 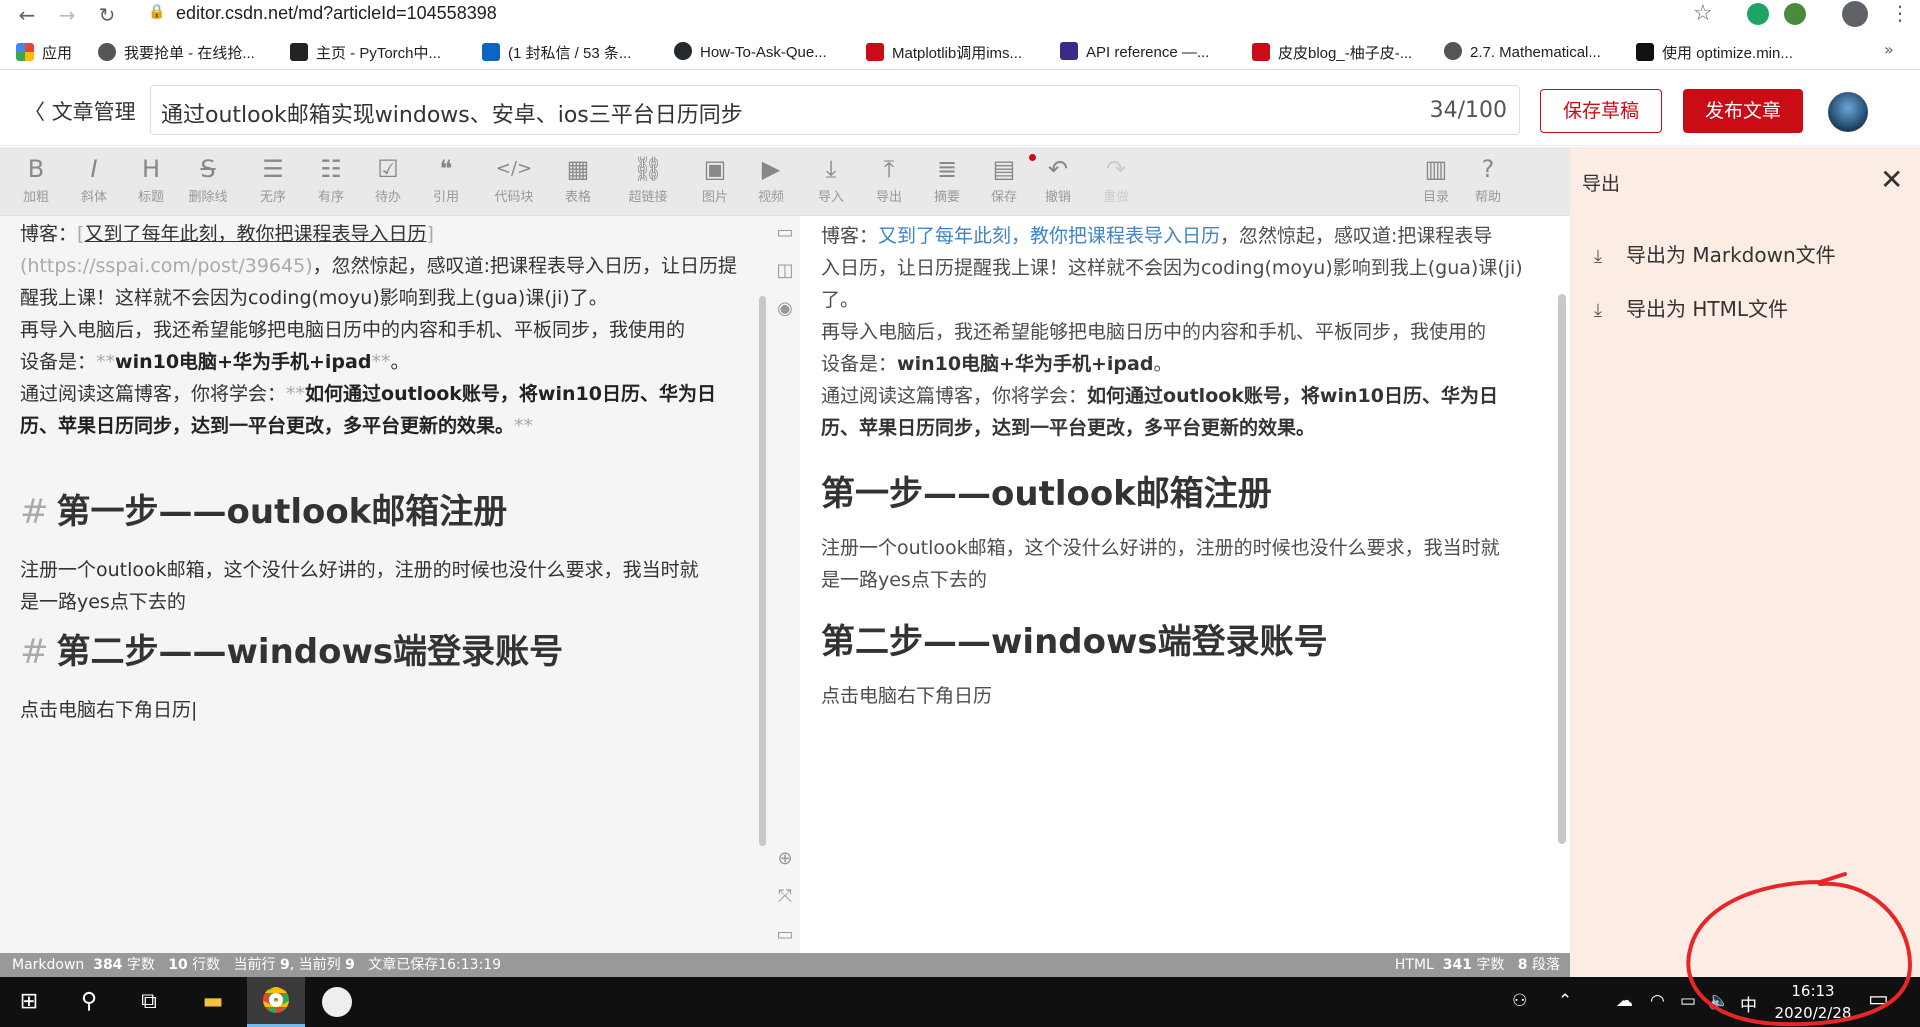 I want to click on toolbar-todo-button: ☑ 待办, so click(x=388, y=180).